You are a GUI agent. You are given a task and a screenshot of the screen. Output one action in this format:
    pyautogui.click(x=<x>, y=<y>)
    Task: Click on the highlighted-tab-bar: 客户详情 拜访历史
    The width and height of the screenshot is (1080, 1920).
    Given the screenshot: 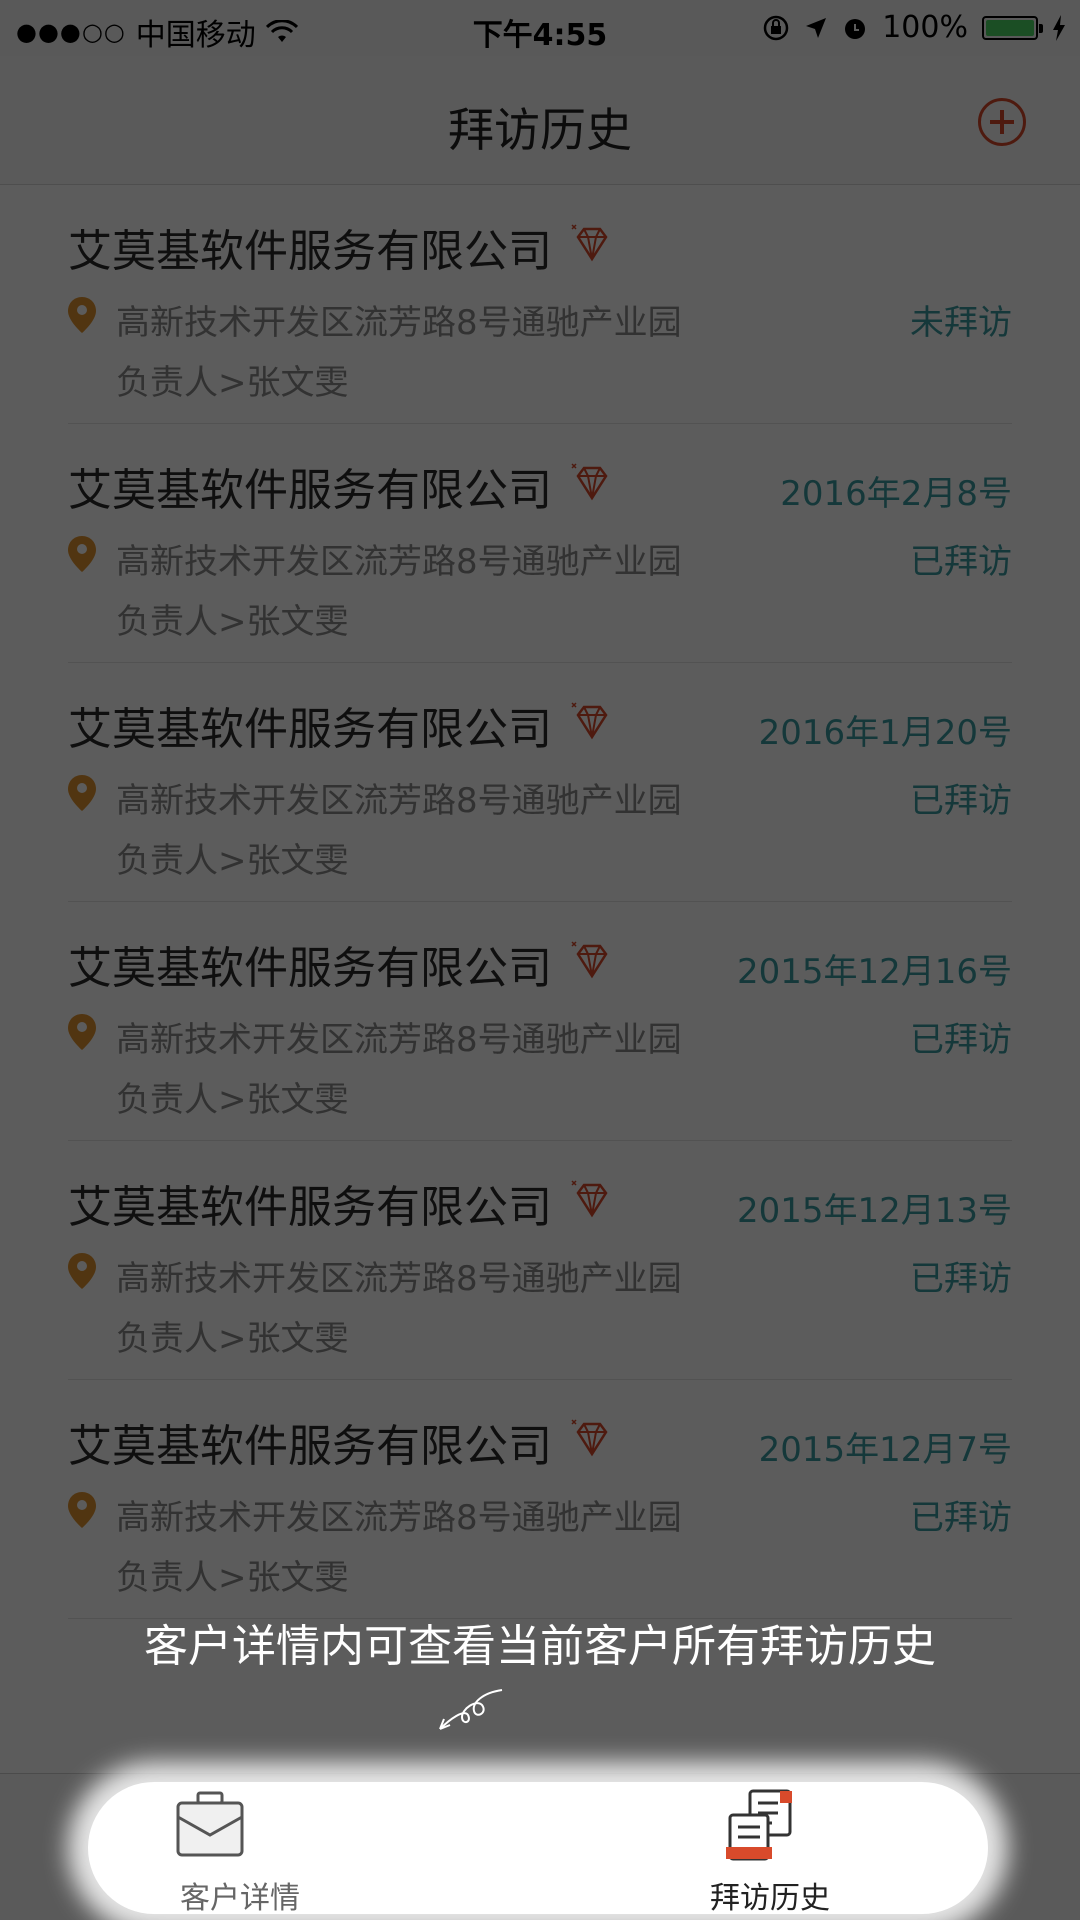 What is the action you would take?
    pyautogui.click(x=540, y=1846)
    